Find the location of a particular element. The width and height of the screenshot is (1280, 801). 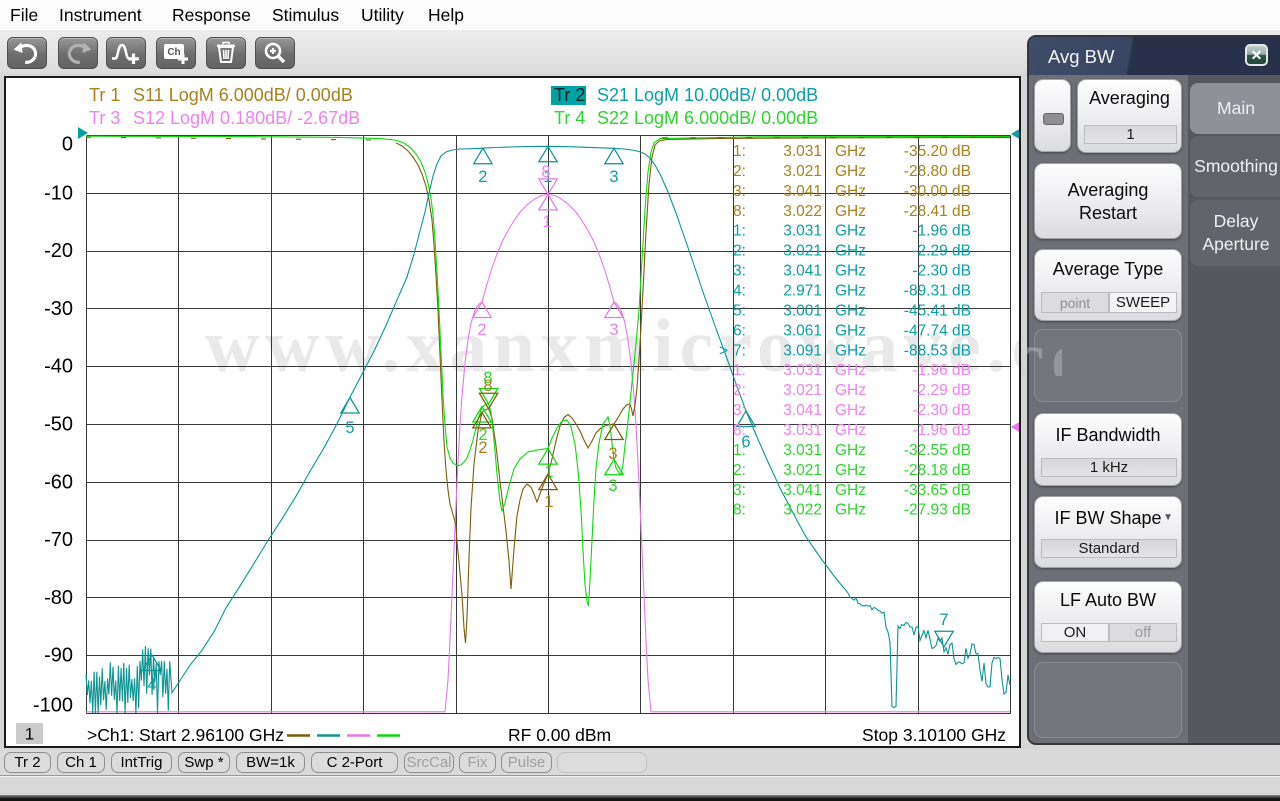

svg-text: S11 LogM 6.000dB/ 0.00dB is located at coordinates (243, 95).